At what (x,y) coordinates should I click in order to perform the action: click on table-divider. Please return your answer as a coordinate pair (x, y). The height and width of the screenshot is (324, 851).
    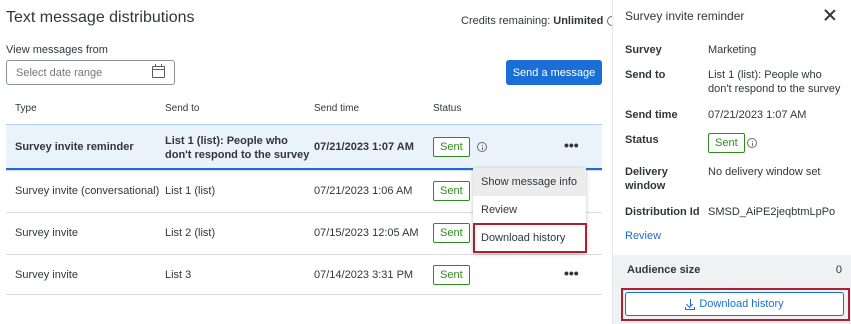
    Looking at the image, I should click on (304, 294).